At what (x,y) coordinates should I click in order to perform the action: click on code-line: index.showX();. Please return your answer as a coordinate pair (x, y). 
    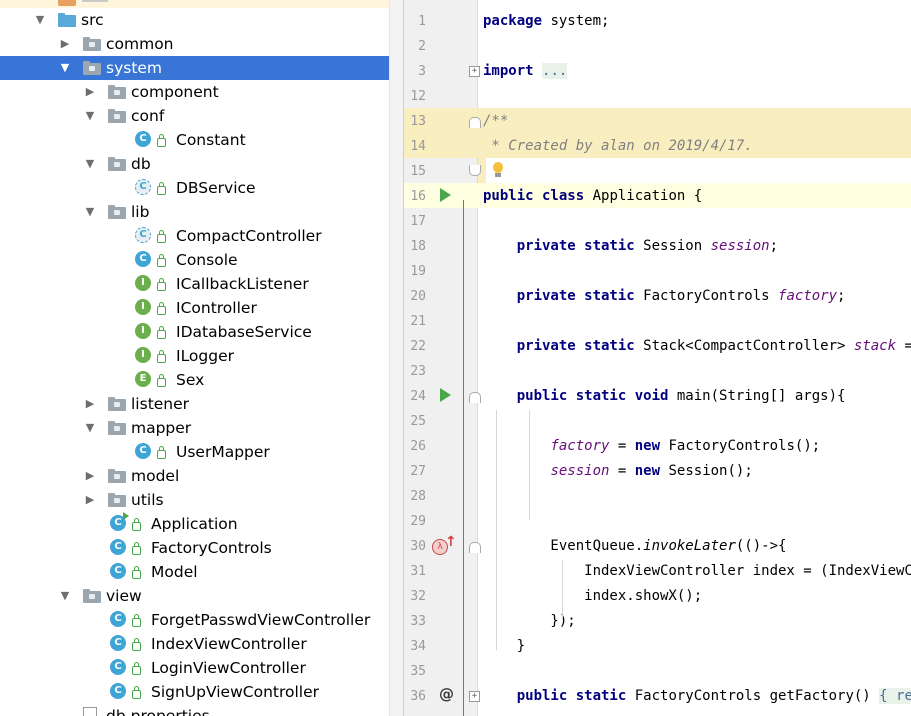
    Looking at the image, I should click on (592, 596).